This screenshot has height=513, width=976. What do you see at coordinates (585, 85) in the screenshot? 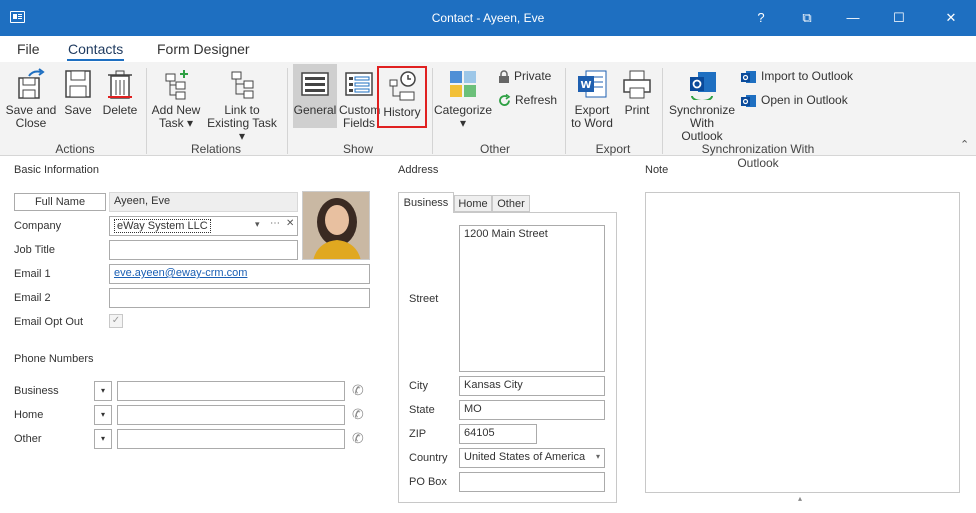
I see `svg-text: W` at bounding box center [585, 85].